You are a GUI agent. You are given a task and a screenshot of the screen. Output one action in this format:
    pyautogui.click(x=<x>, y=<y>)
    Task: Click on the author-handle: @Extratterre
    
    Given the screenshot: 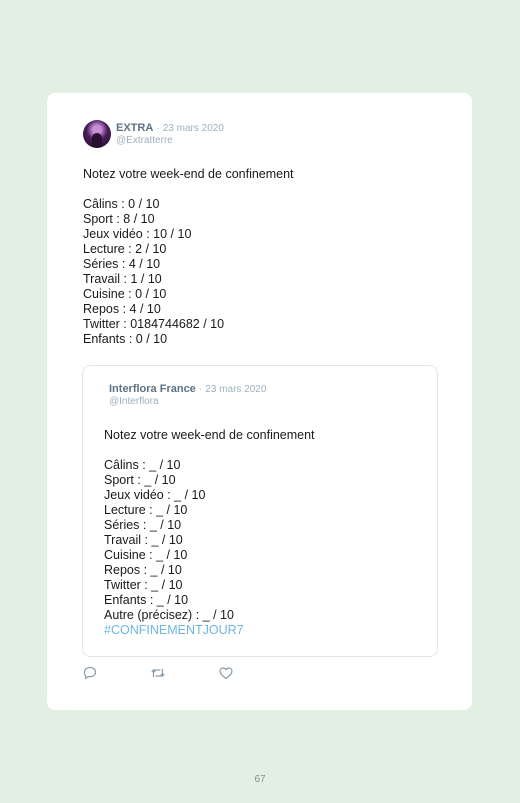 What is the action you would take?
    pyautogui.click(x=144, y=140)
    